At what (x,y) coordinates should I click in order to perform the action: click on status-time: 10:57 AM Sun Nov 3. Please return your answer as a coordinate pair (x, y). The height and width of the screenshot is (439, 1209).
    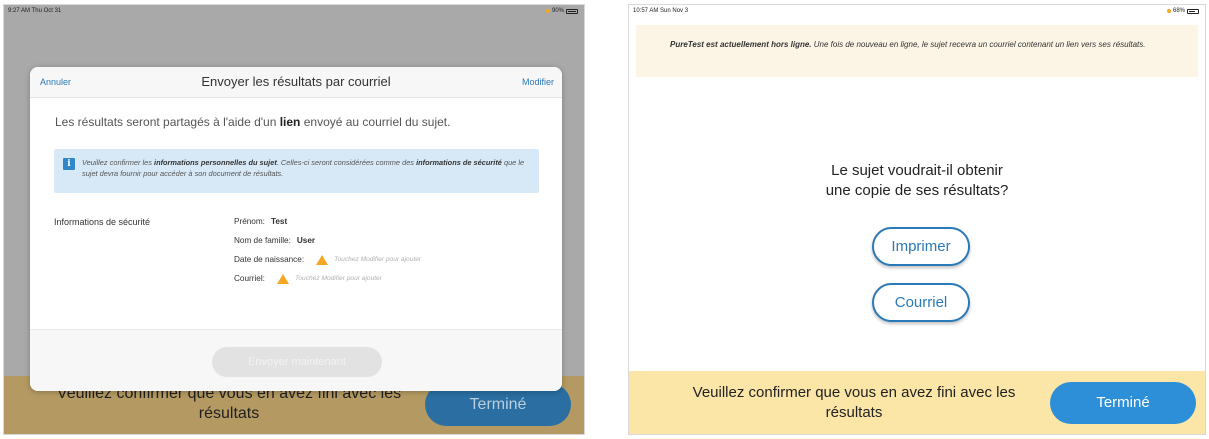
    Looking at the image, I should click on (661, 11).